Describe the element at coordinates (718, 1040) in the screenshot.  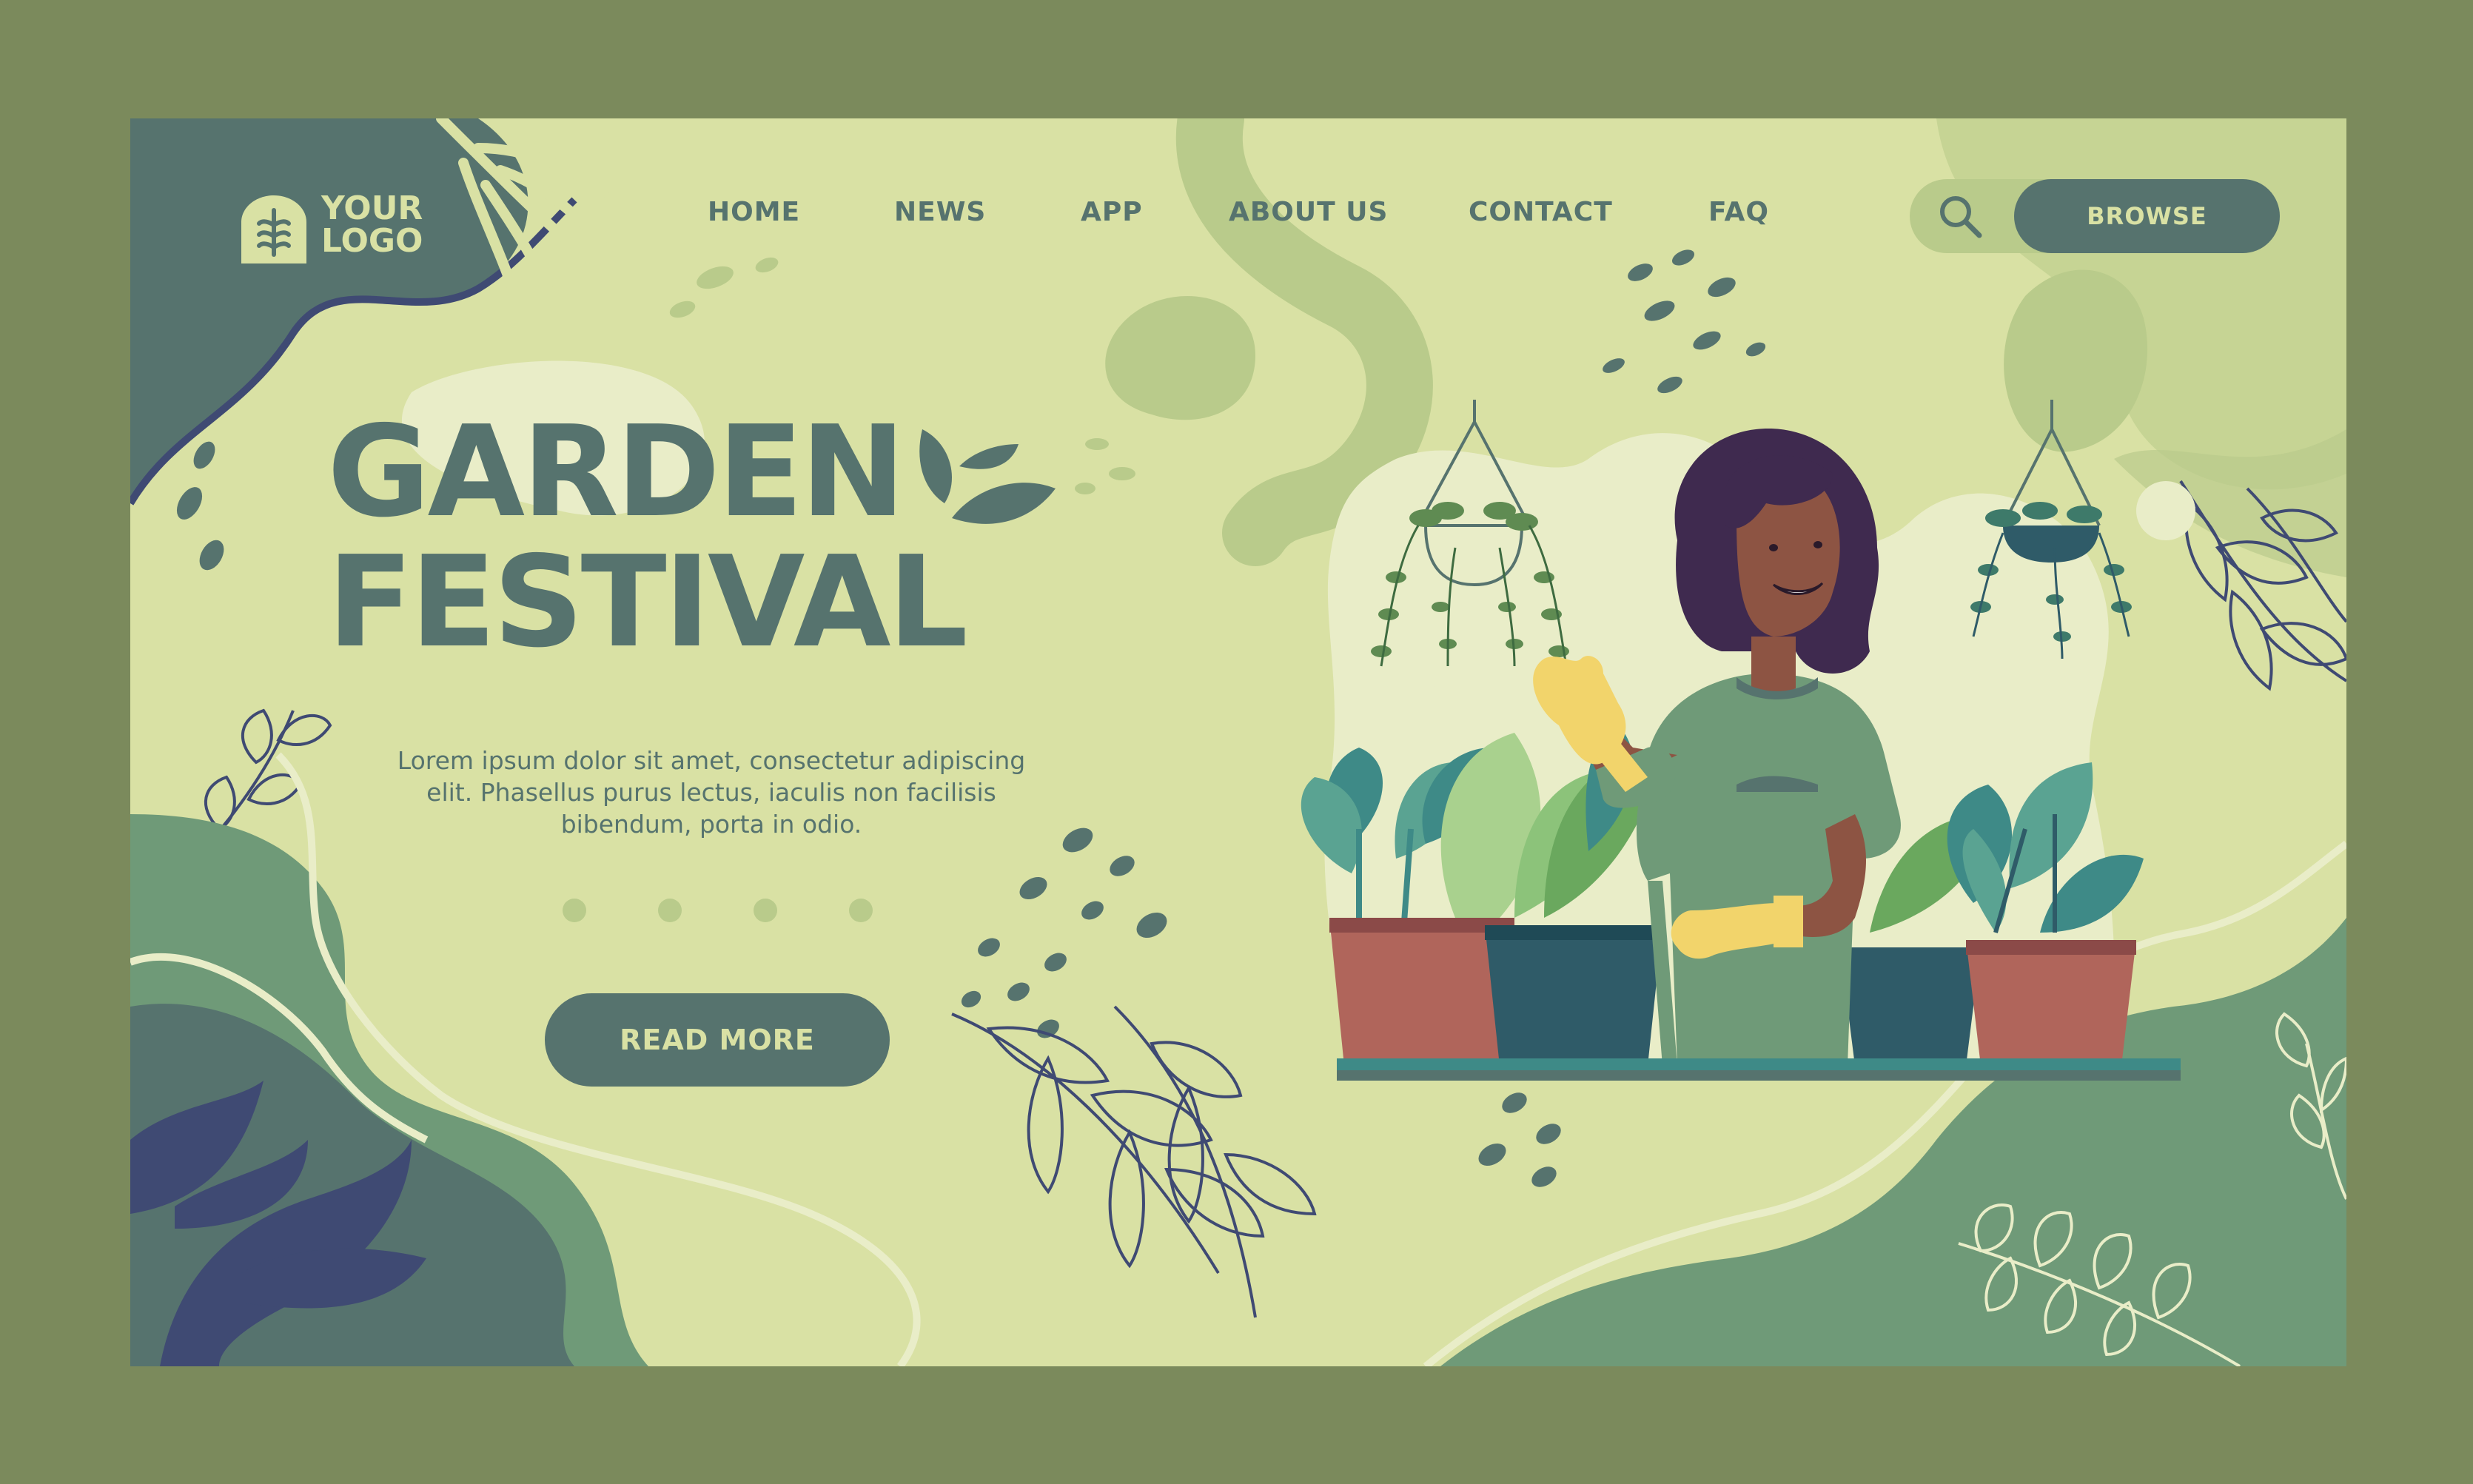
I see `read-more-button: READ MORE` at that location.